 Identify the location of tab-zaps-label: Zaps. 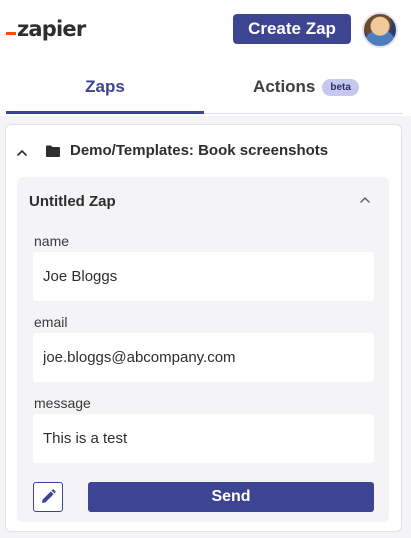
(105, 86).